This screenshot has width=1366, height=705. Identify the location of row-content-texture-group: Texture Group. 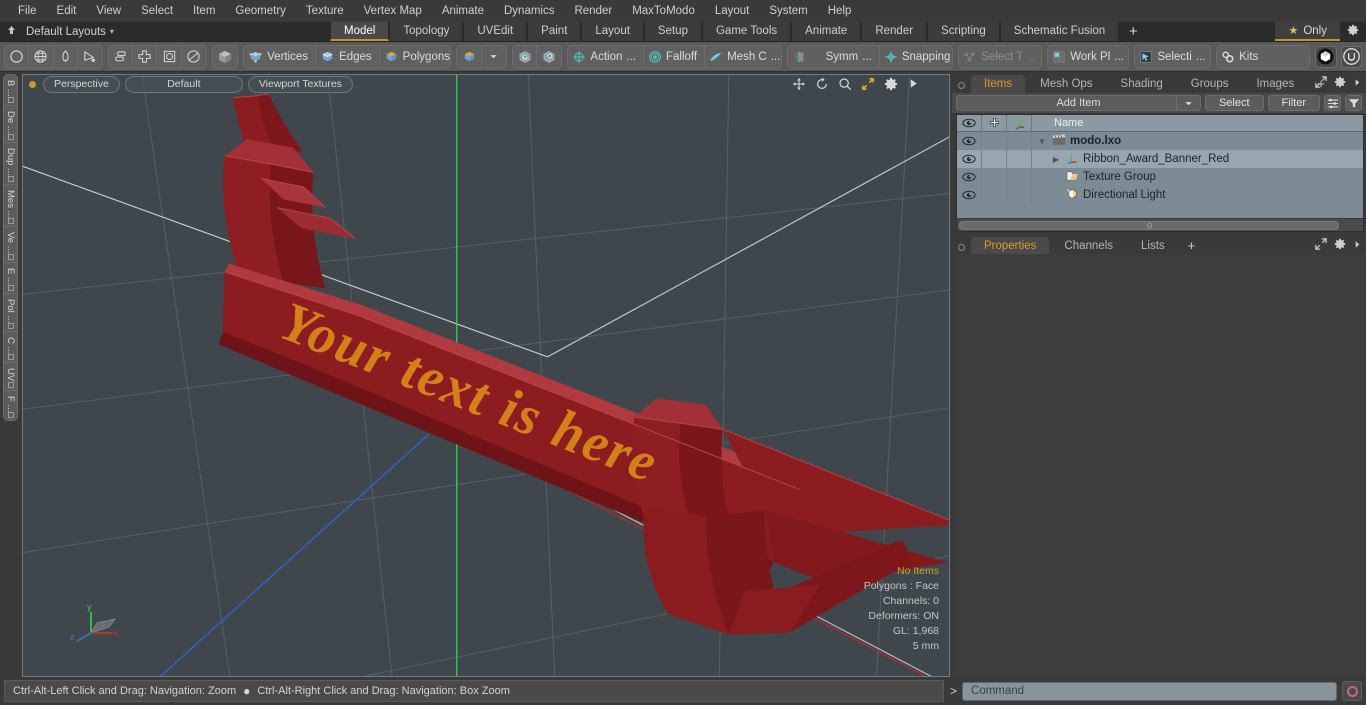
(1197, 177).